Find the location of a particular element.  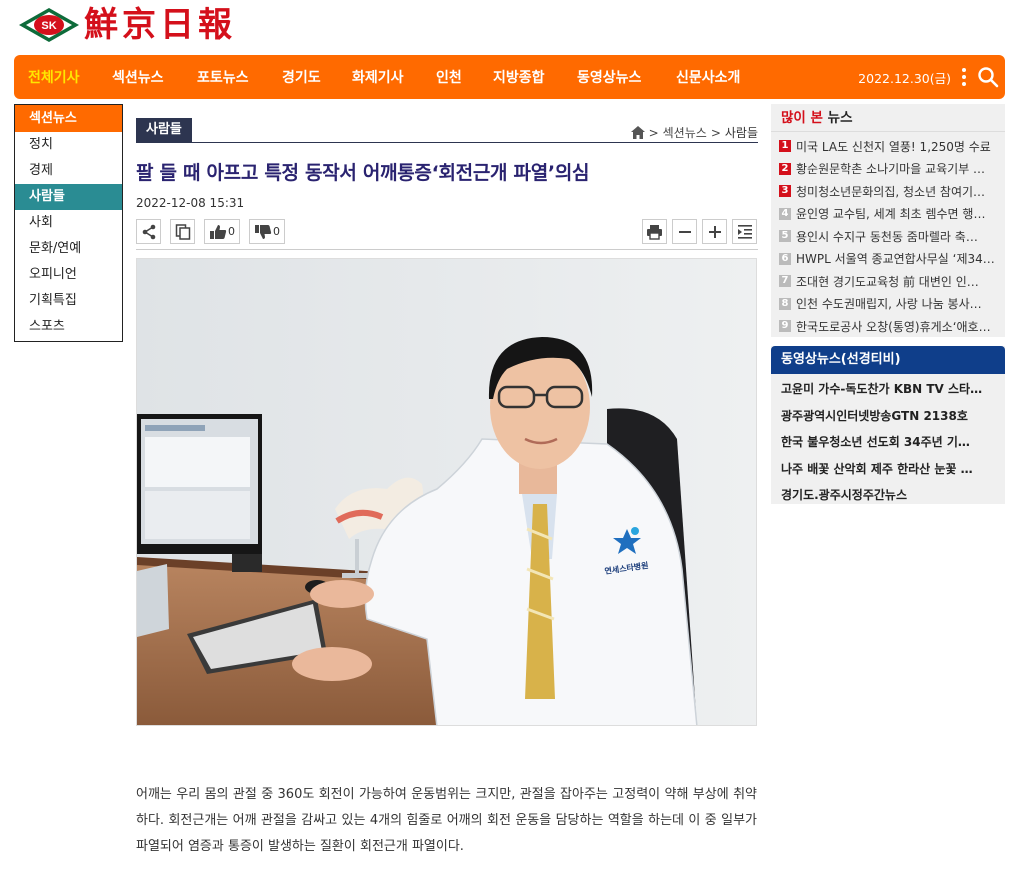

nav-all-articles: 전체기사 is located at coordinates (54, 77).